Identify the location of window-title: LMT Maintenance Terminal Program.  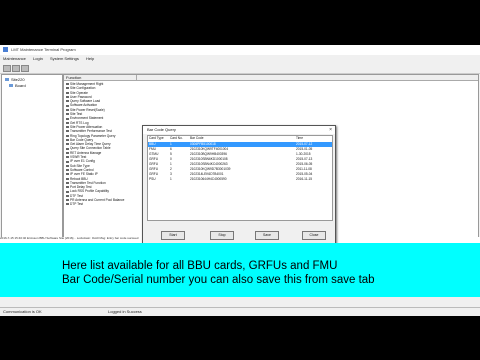
(43, 49).